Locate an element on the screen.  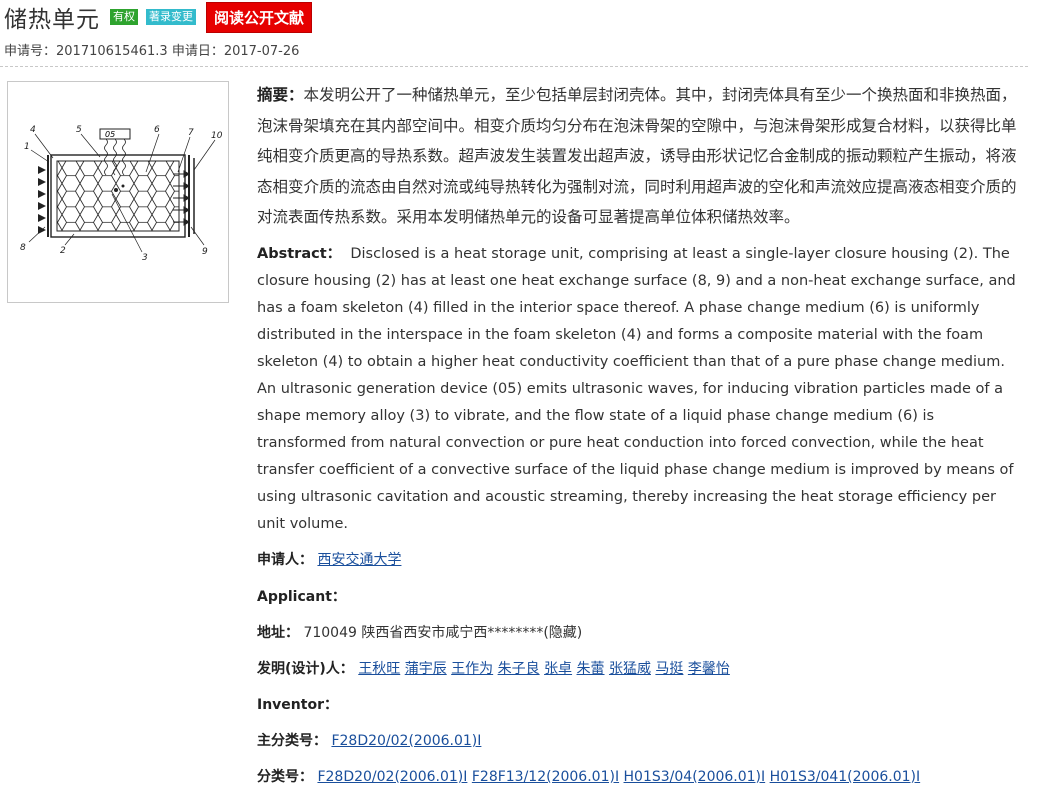
drawing-svg: 05 4 5 6 7 10 1 8 2 is located at coordinates (118, 192).